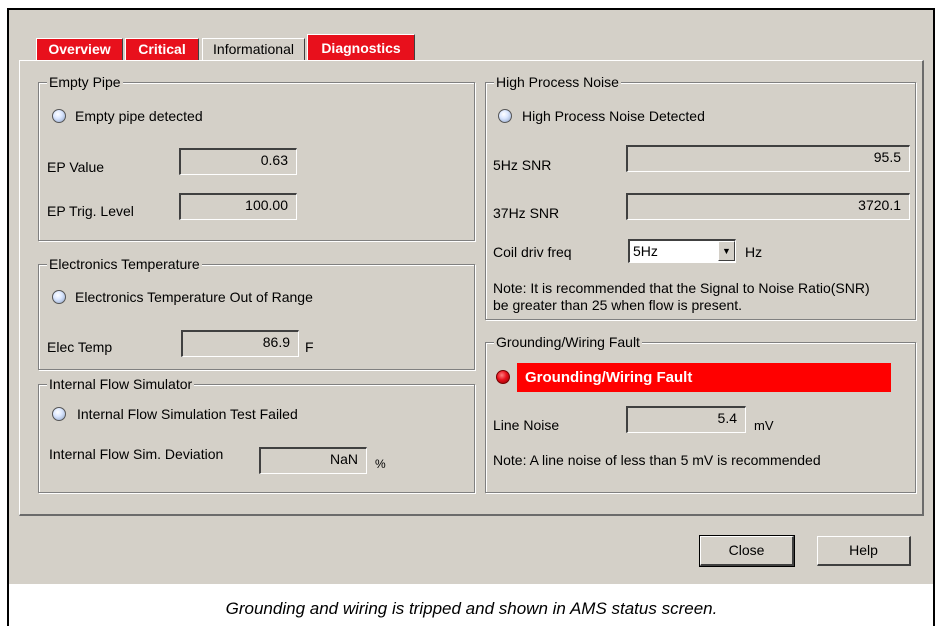 This screenshot has height=626, width=943. What do you see at coordinates (256, 434) in the screenshot?
I see `internal-flow-simulator-group: Internal Flow Simulator` at bounding box center [256, 434].